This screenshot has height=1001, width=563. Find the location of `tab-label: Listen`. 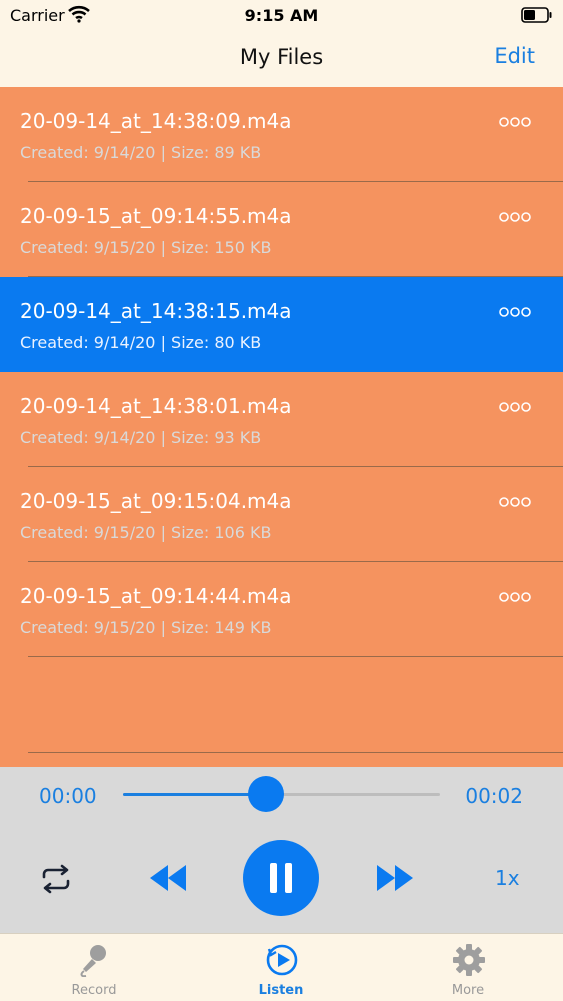

tab-label: Listen is located at coordinates (281, 990).